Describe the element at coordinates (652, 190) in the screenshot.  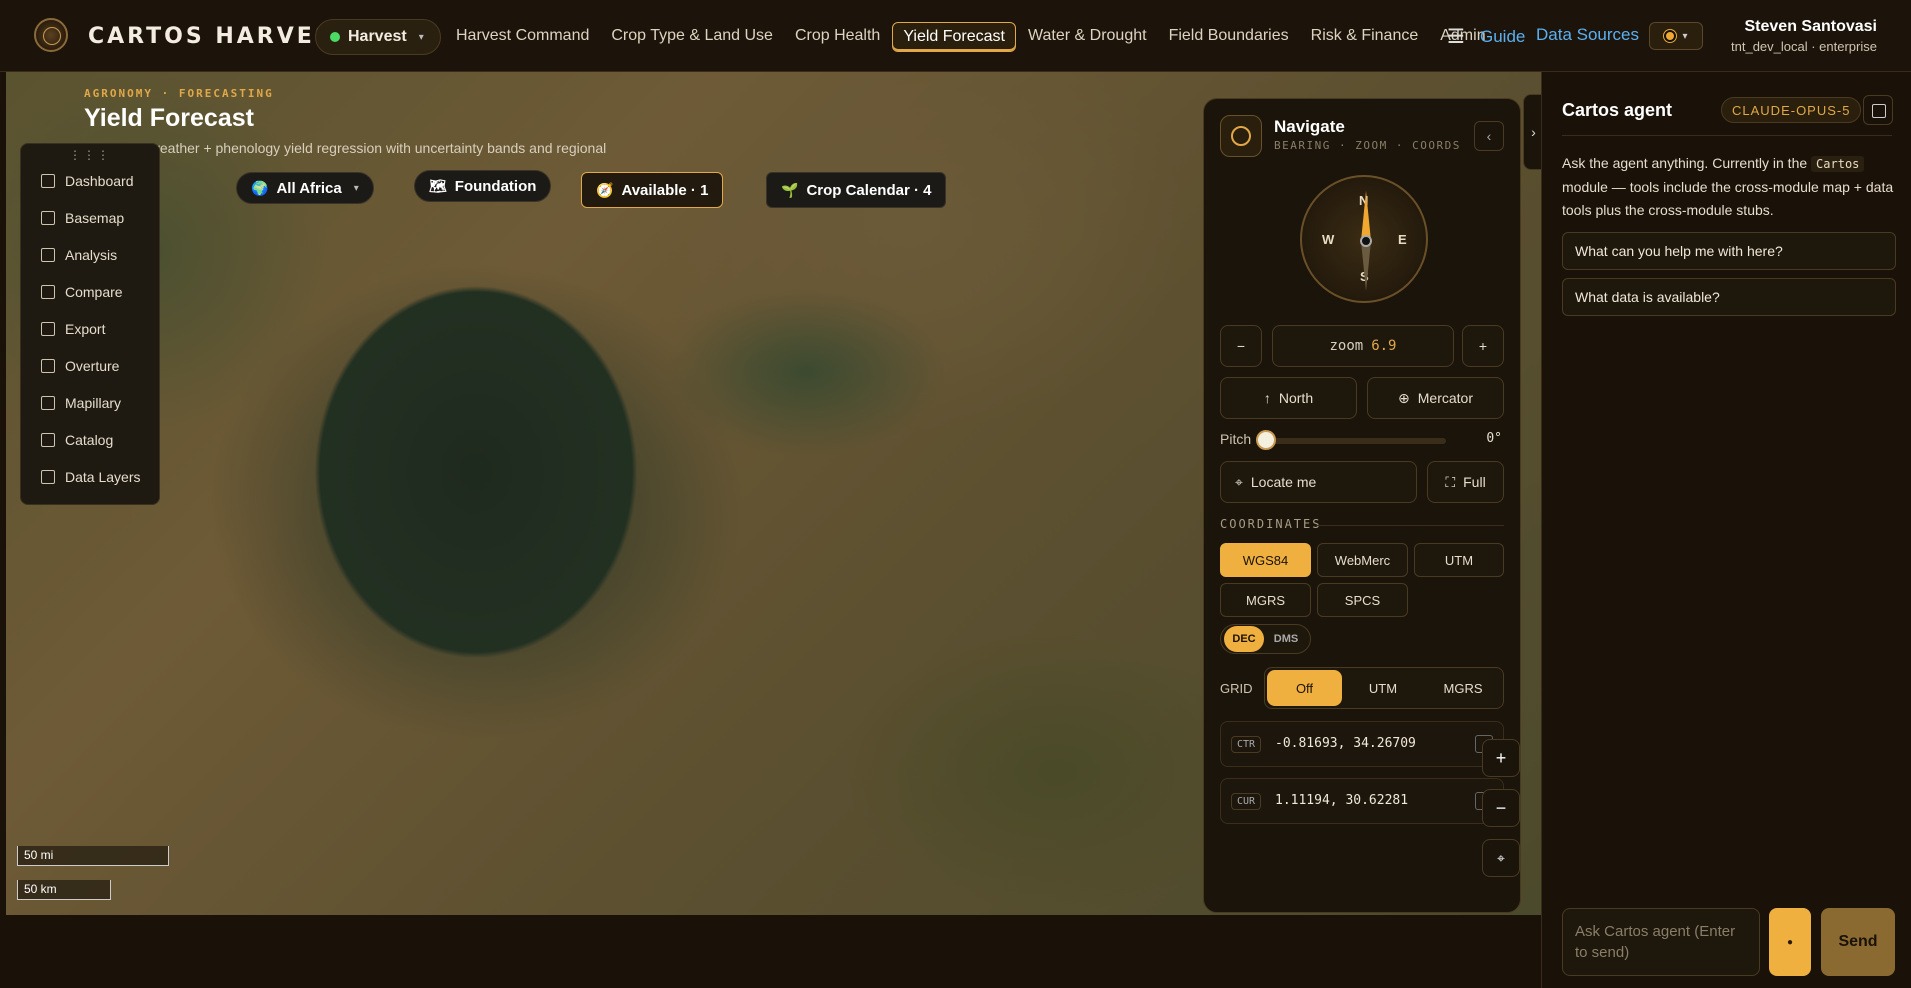
I see `available-chip: 🧭 Available · 1` at that location.